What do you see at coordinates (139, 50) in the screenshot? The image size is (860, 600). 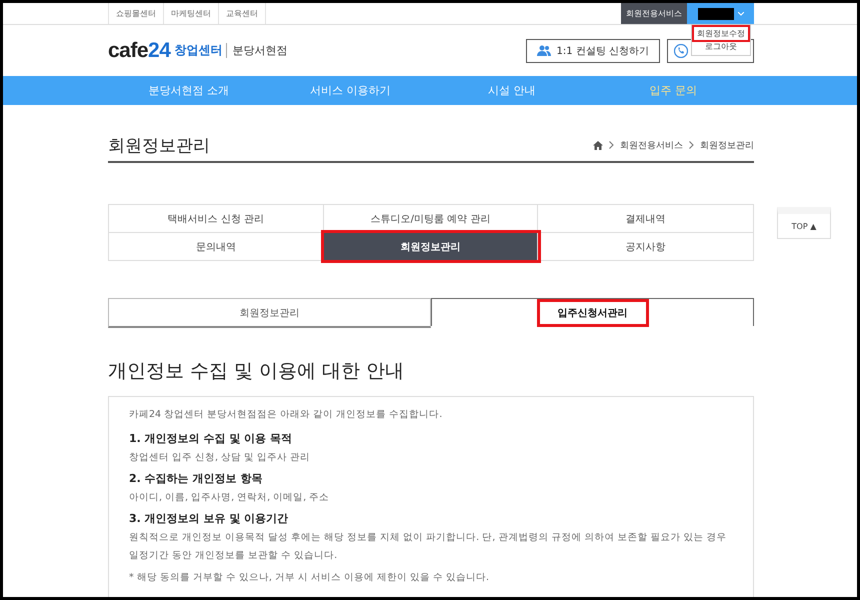 I see `logo: cafe24` at bounding box center [139, 50].